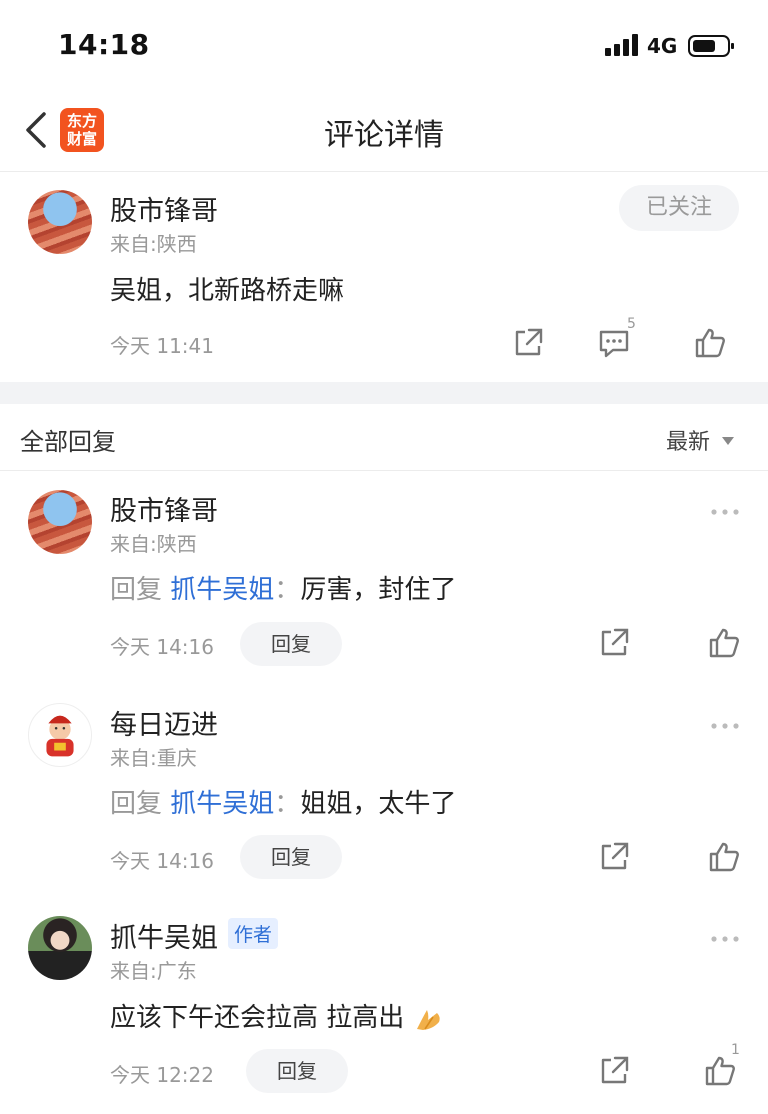 This screenshot has width=768, height=1114. Describe the element at coordinates (153, 971) in the screenshot. I see `reply-location: 来自:广东` at that location.